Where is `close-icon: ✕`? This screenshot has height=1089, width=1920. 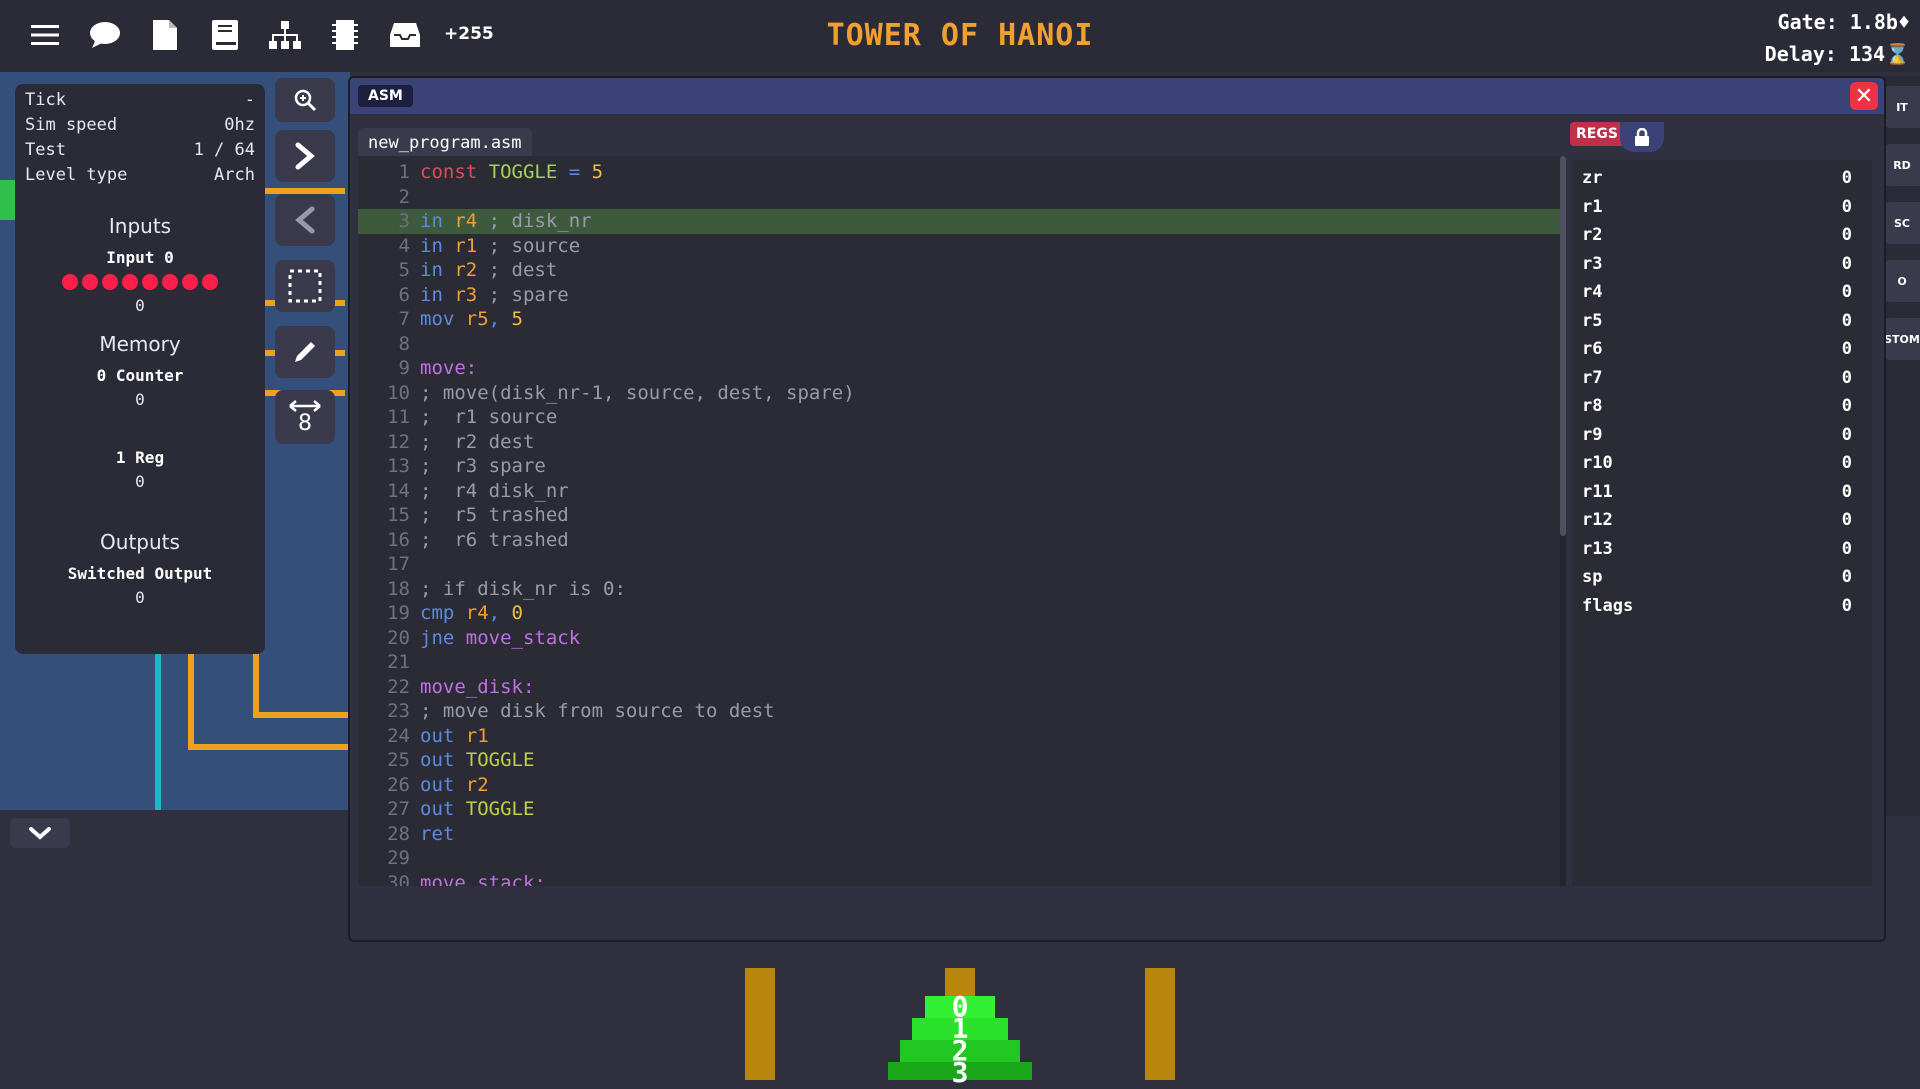
close-icon: ✕ is located at coordinates (1864, 96).